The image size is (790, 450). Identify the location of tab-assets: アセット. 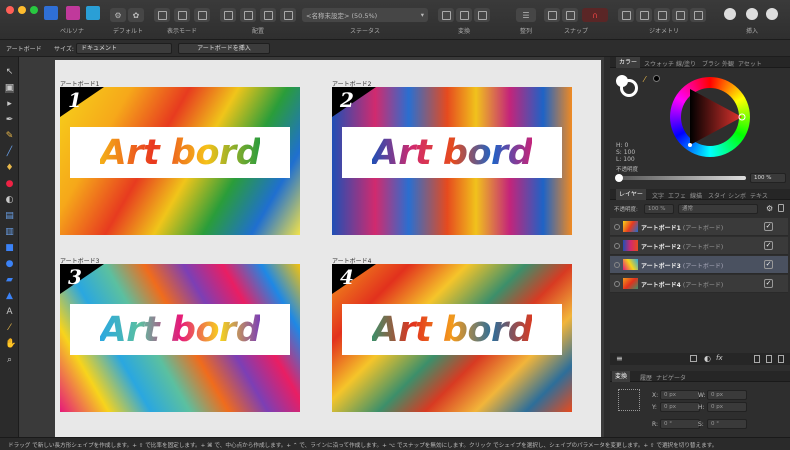
(750, 63).